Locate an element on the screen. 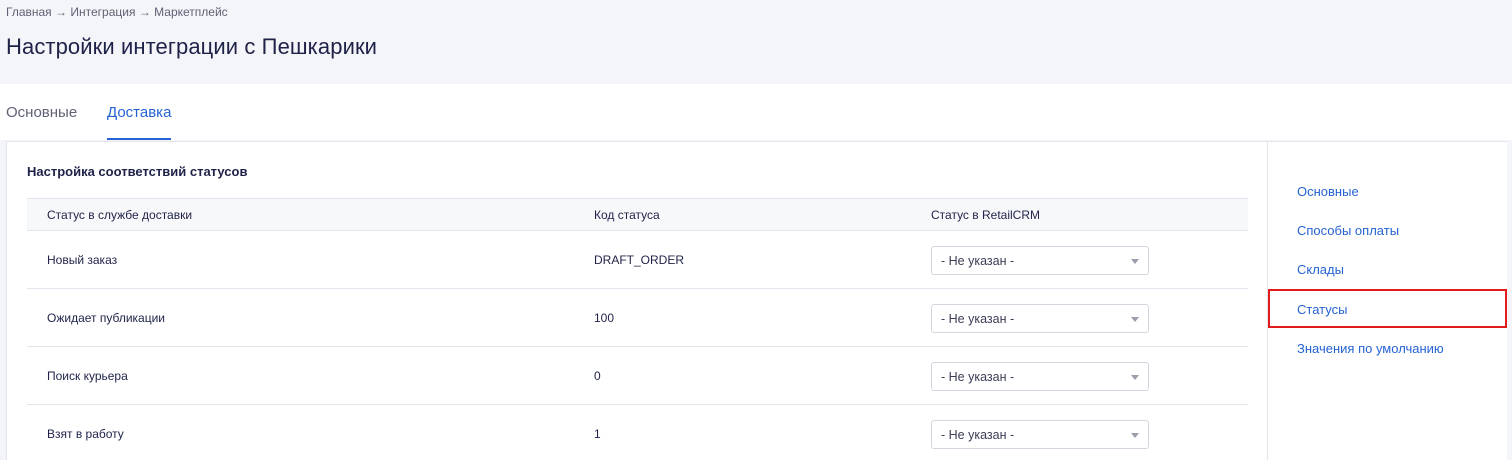 The image size is (1512, 460). tab-main: Основные is located at coordinates (41, 122).